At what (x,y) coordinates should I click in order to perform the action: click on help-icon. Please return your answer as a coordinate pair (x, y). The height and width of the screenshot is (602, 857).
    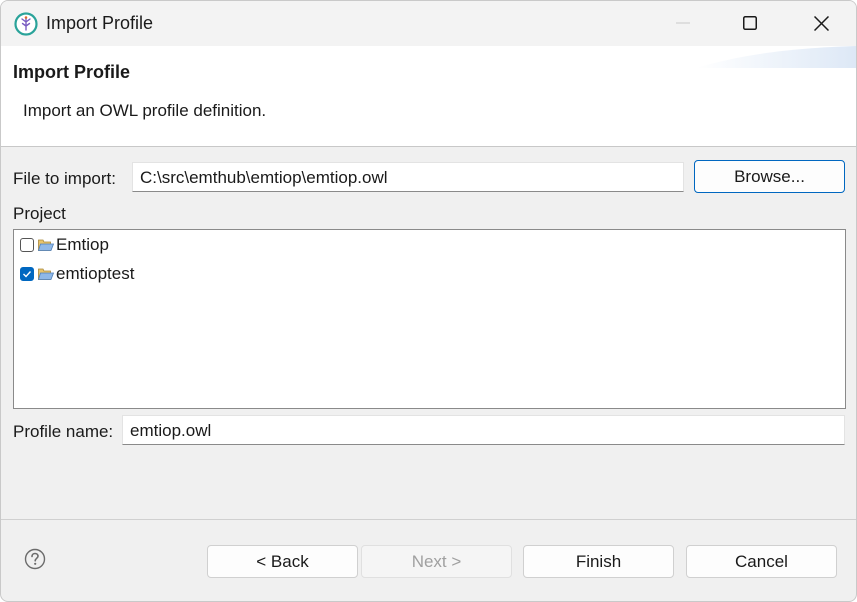
    Looking at the image, I should click on (35, 561).